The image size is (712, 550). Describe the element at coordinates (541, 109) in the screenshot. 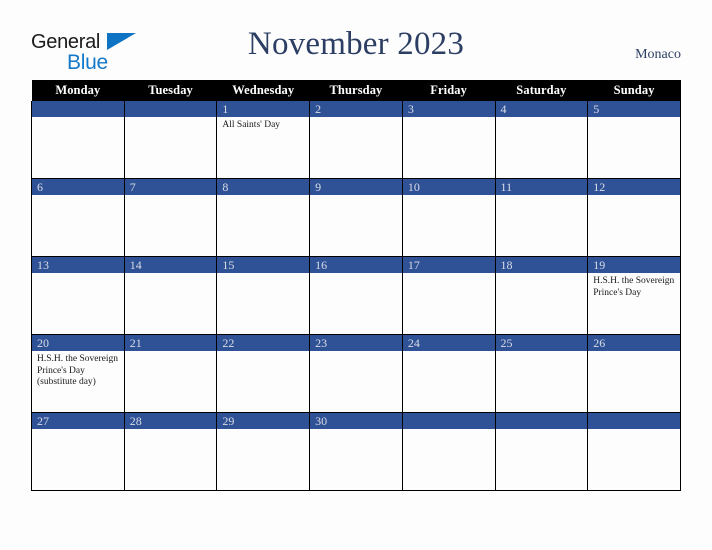

I see `day-number: 4` at that location.